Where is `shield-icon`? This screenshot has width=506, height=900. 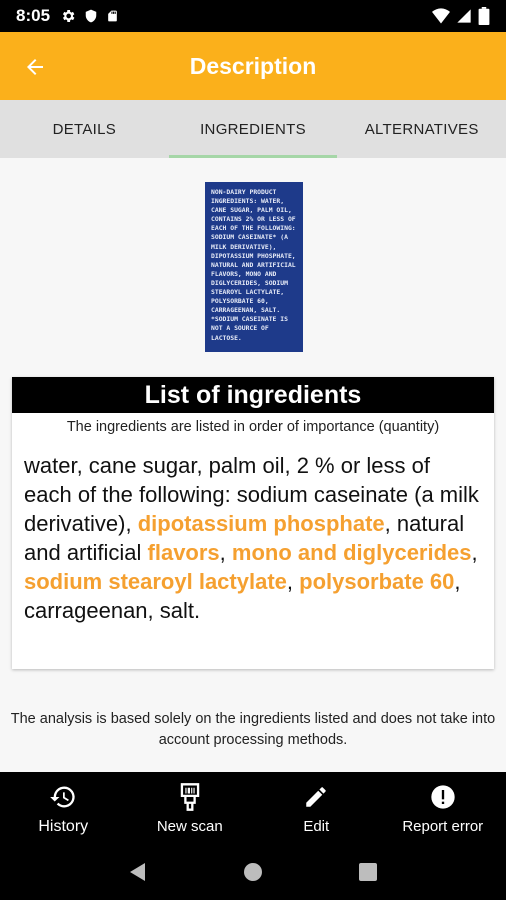 shield-icon is located at coordinates (91, 16).